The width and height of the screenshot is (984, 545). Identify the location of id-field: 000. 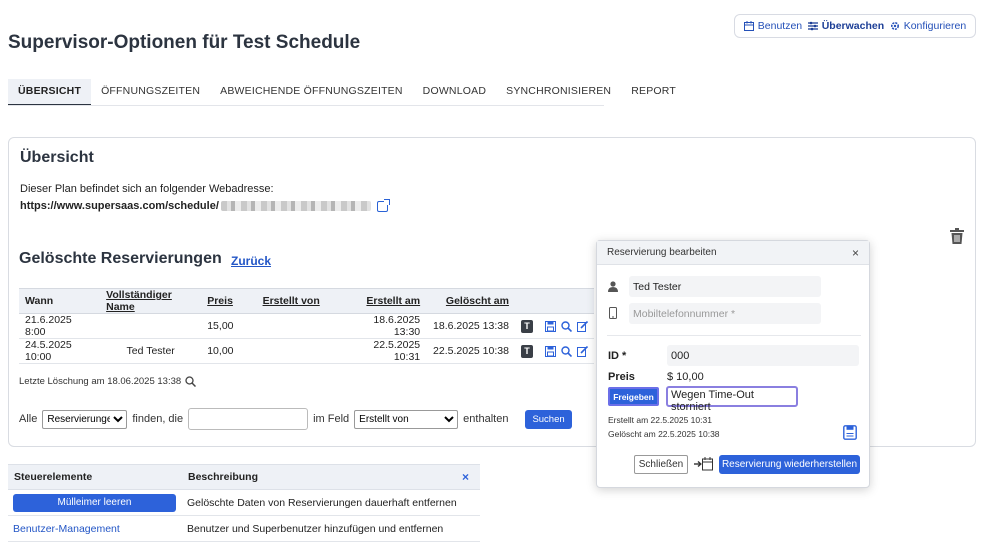
(763, 355).